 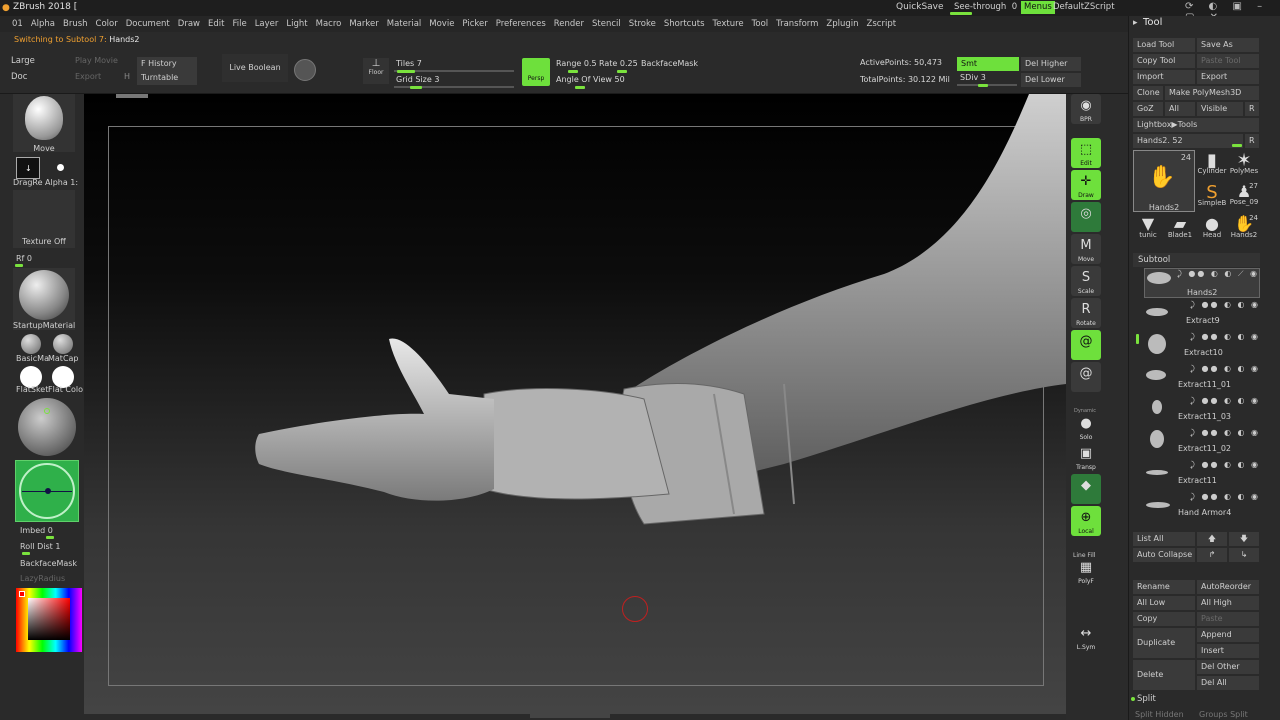 I want to click on lazy-radius-slider: LazyRadius, so click(x=42, y=578).